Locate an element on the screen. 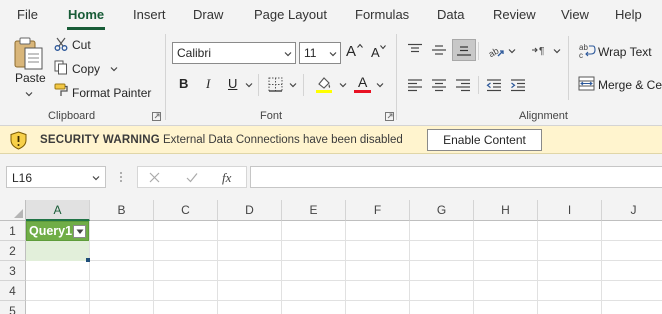 The height and width of the screenshot is (314, 662). select-all-button is located at coordinates (13, 210).